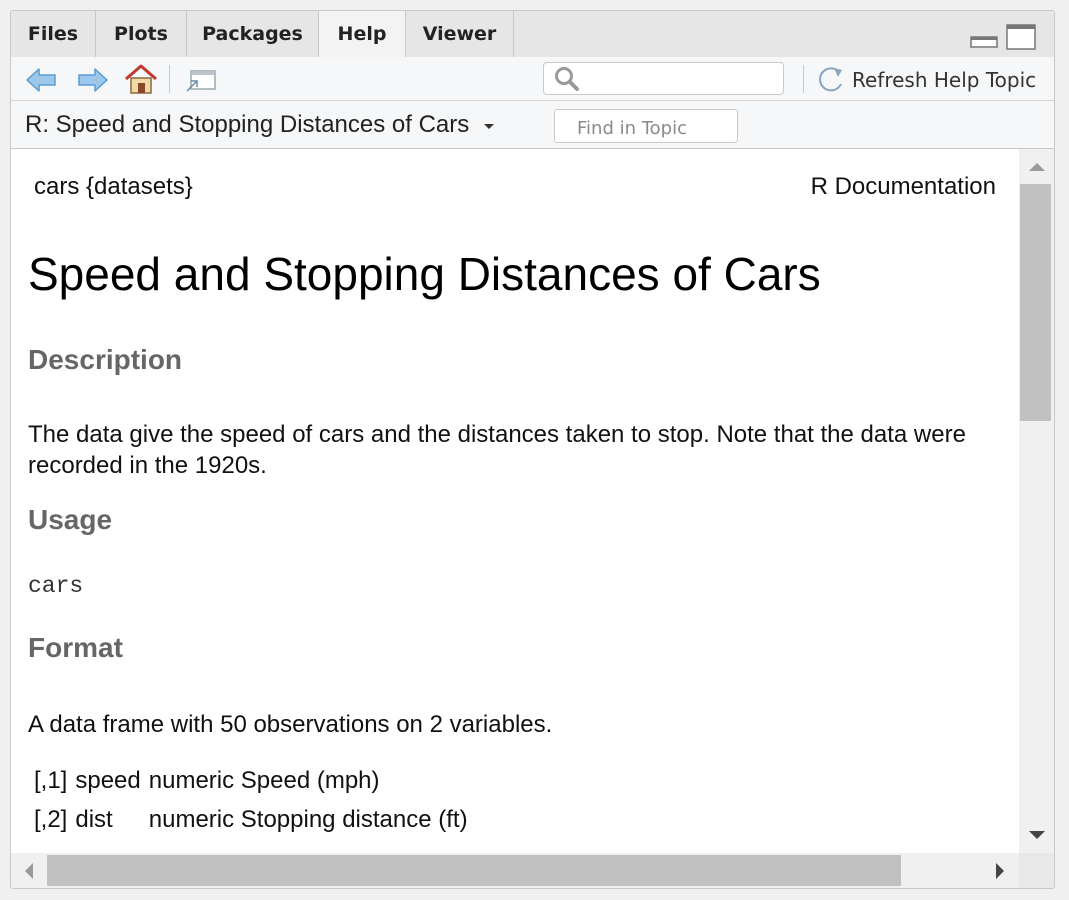  I want to click on format-row-name: dist, so click(94, 819).